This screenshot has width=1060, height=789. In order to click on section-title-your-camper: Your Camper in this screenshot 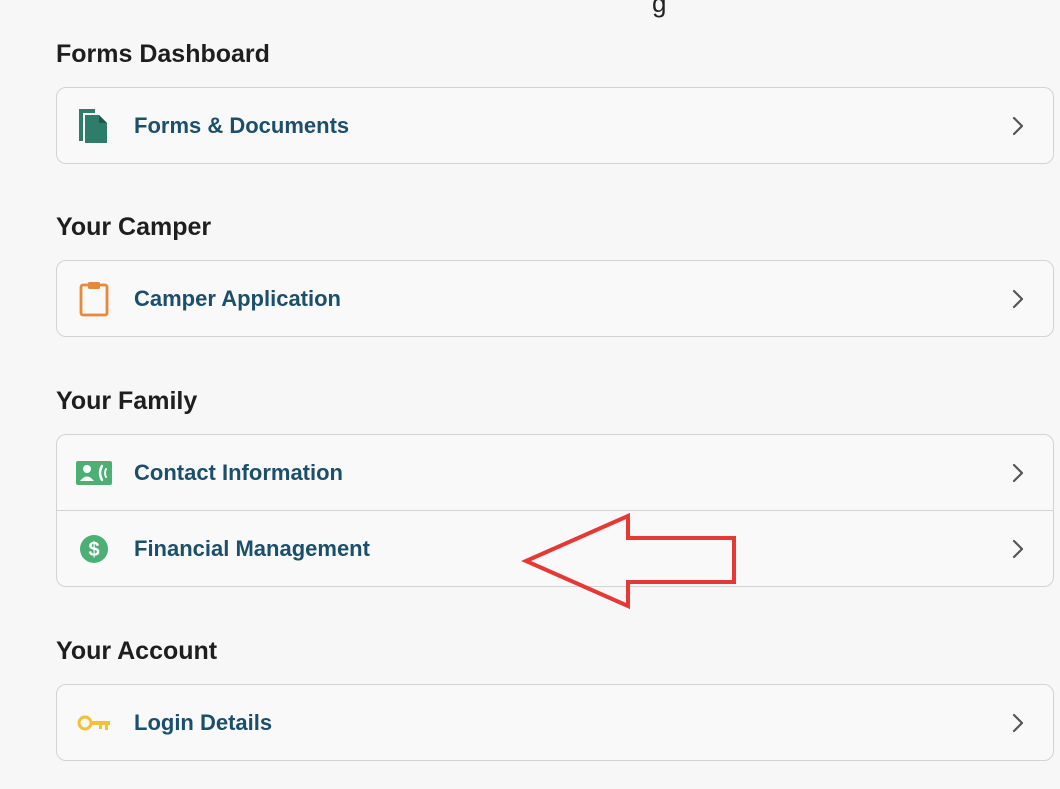, I will do `click(134, 227)`.